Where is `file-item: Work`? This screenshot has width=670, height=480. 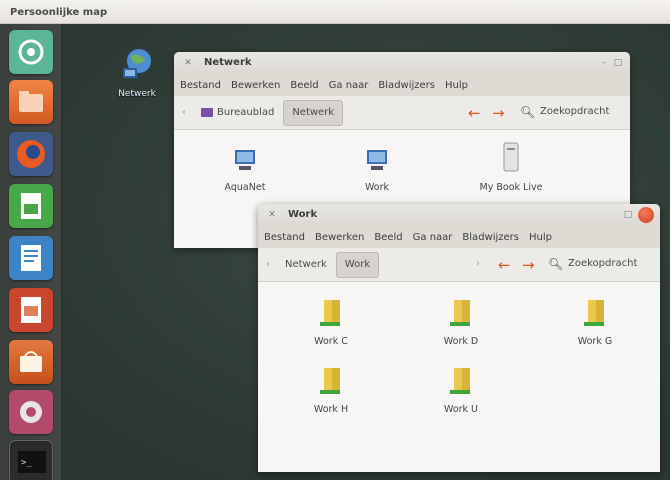 file-item: Work is located at coordinates (377, 168).